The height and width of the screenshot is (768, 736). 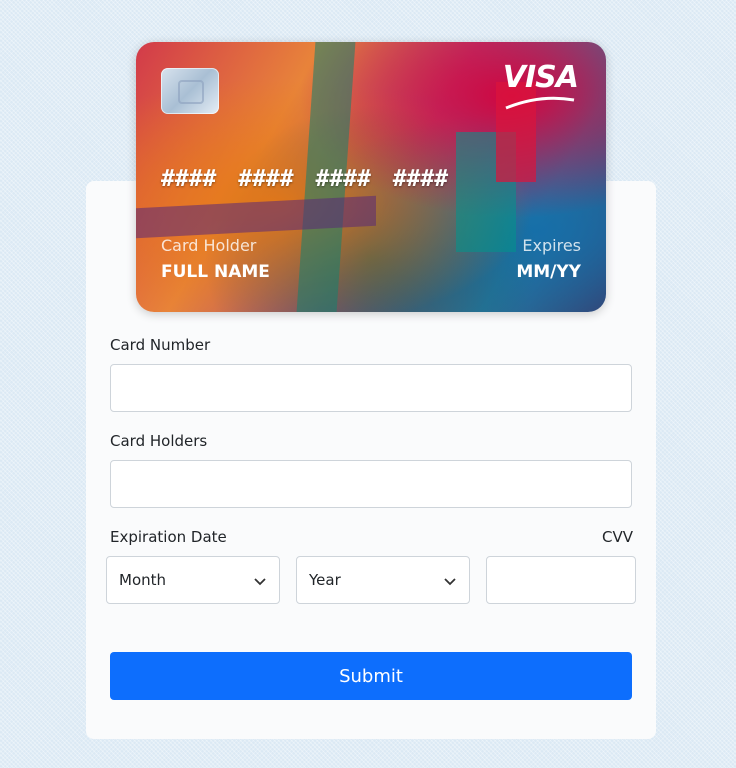 I want to click on submit-button: Submit, so click(x=371, y=676).